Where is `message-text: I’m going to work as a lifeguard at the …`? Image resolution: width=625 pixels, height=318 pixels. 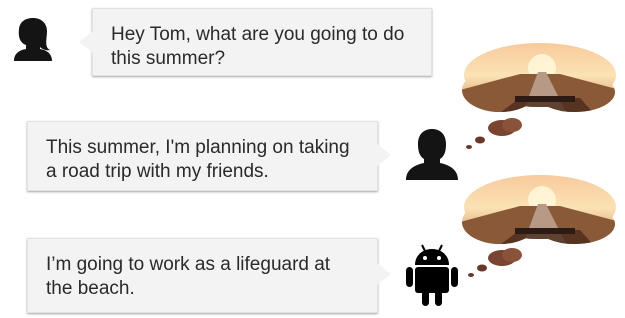
message-text: I’m going to work as a lifeguard at the … is located at coordinates (188, 276).